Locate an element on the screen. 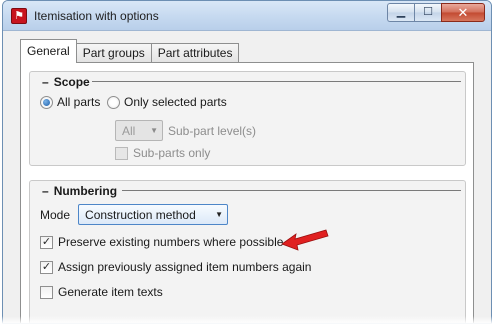 The height and width of the screenshot is (324, 494). preserve-numbers-checkbox: ✓ is located at coordinates (46, 242).